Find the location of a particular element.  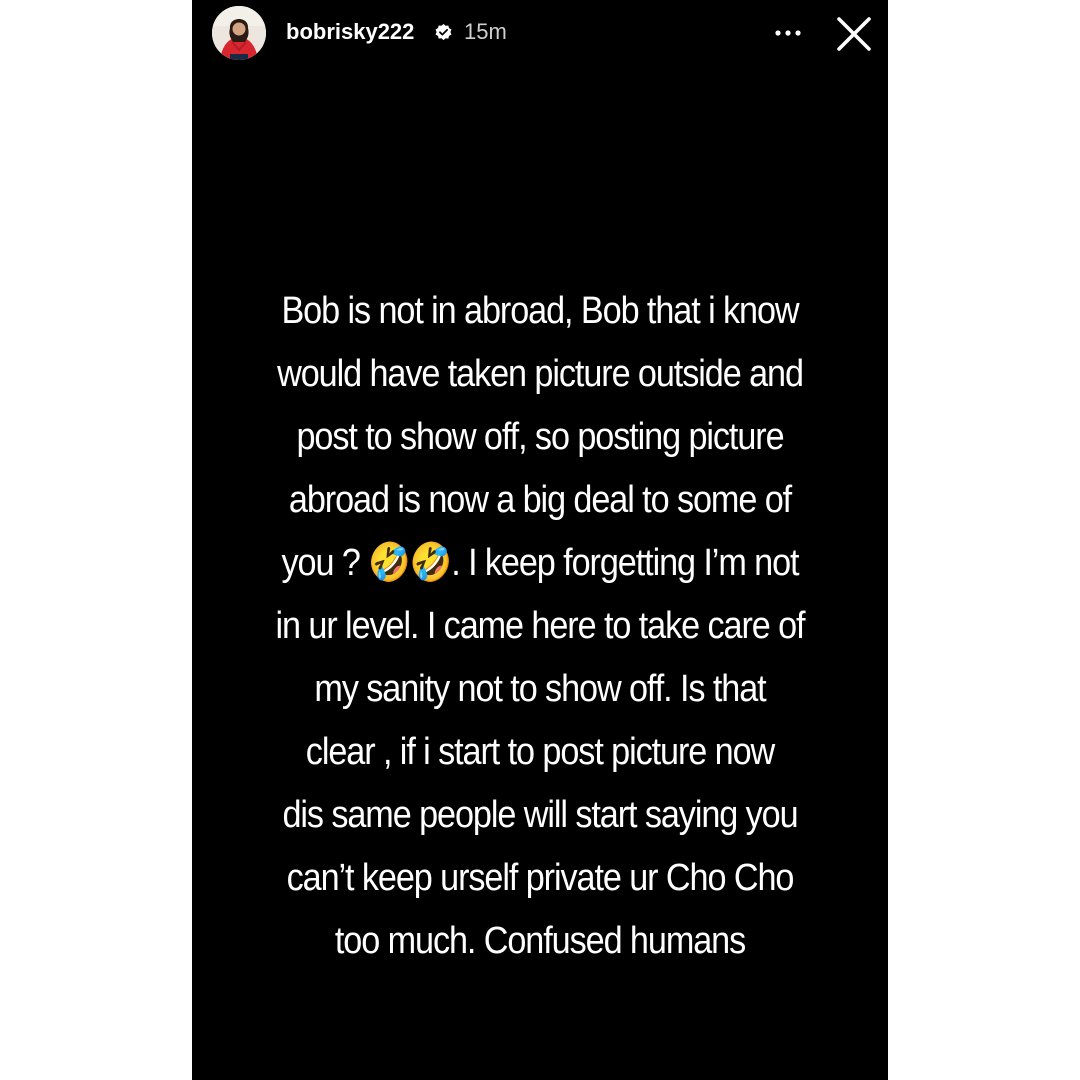

username: bobrisky222 is located at coordinates (350, 32).